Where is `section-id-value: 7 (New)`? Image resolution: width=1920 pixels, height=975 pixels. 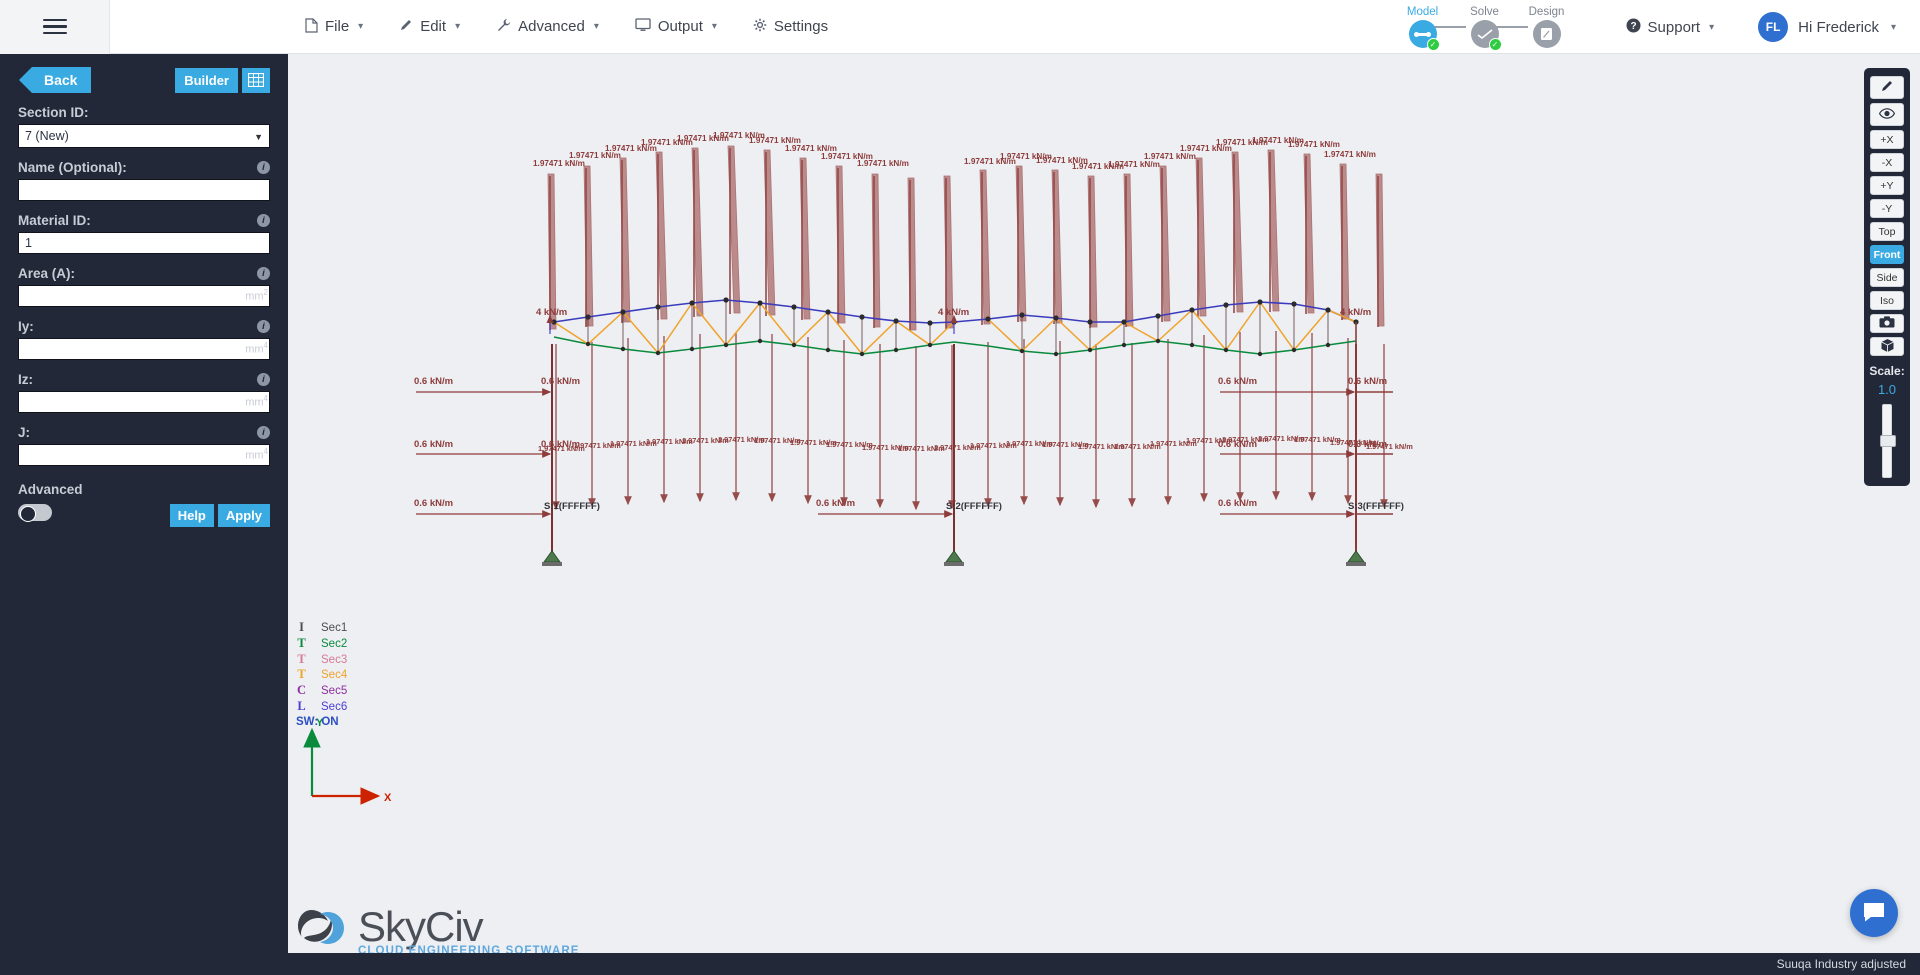 section-id-value: 7 (New) is located at coordinates (47, 136).